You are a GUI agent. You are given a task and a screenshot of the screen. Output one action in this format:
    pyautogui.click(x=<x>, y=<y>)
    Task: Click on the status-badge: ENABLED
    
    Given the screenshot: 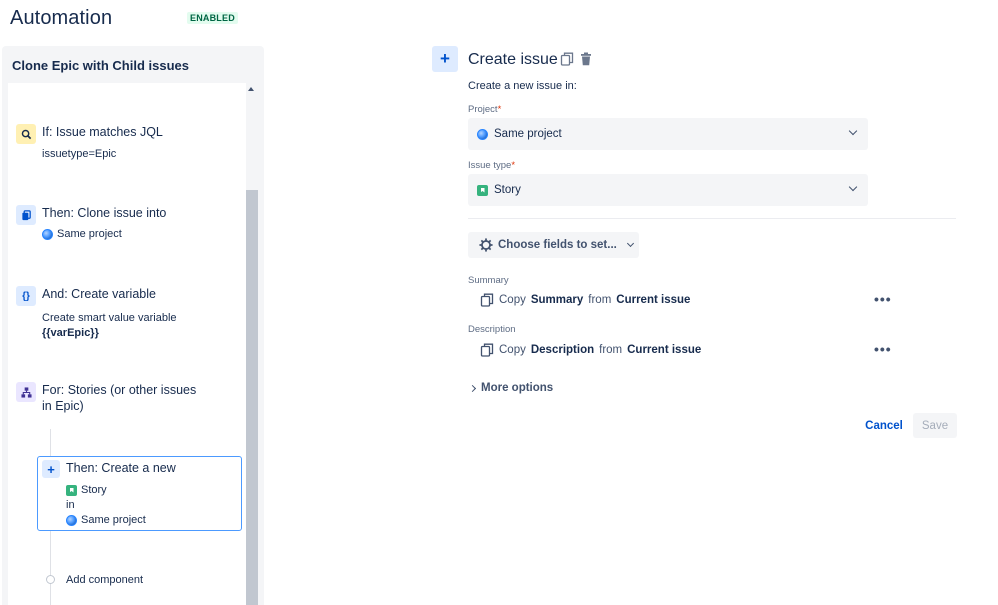 What is the action you would take?
    pyautogui.click(x=212, y=18)
    